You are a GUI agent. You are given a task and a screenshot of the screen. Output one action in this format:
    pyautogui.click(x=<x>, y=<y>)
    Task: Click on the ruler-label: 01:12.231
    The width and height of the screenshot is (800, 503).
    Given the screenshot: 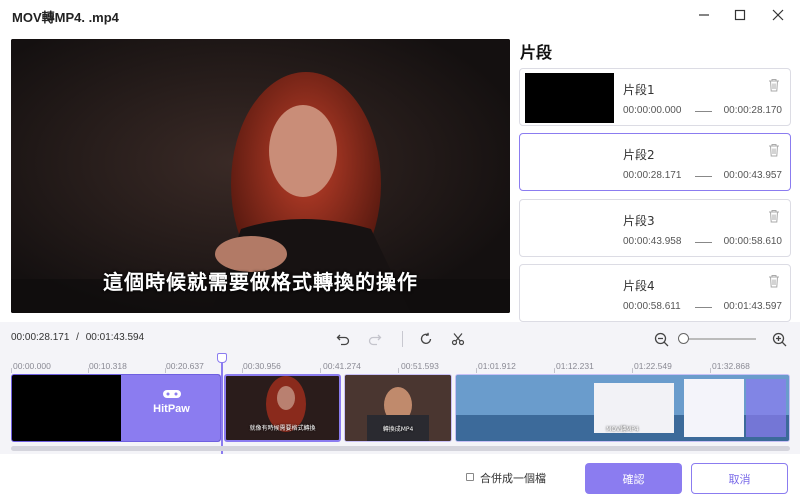 What is the action you would take?
    pyautogui.click(x=575, y=366)
    